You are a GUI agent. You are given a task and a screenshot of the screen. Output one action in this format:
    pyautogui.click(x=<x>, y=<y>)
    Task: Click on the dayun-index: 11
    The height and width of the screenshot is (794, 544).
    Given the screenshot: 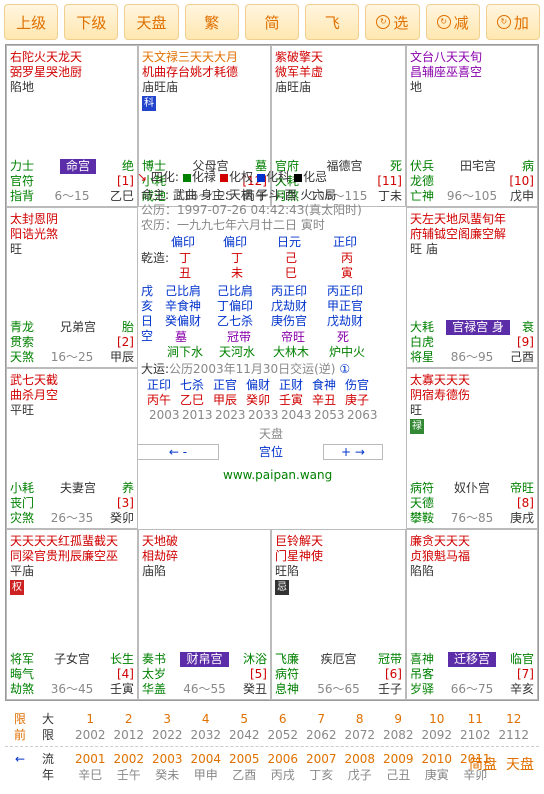 What is the action you would take?
    pyautogui.click(x=475, y=719)
    